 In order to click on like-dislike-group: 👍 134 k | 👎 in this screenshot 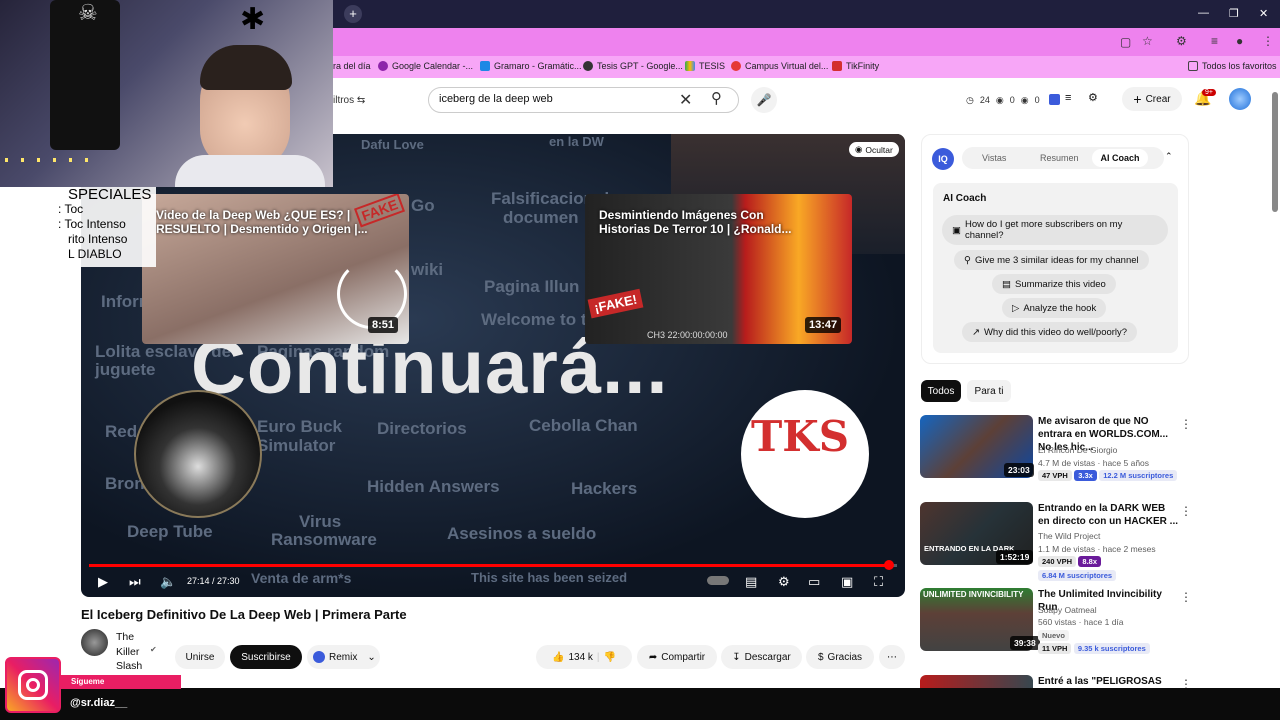, I will do `click(584, 657)`.